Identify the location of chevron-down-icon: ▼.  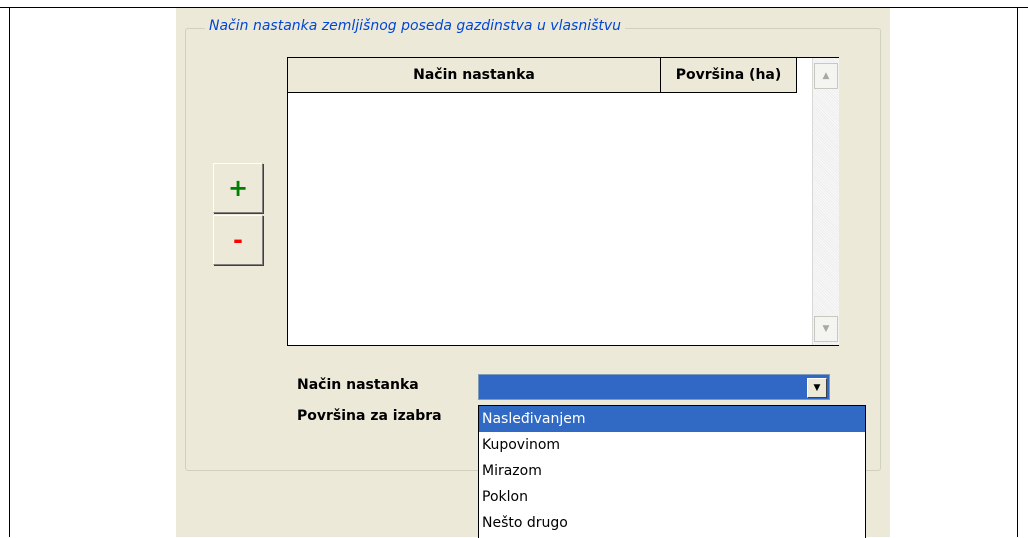
(817, 388).